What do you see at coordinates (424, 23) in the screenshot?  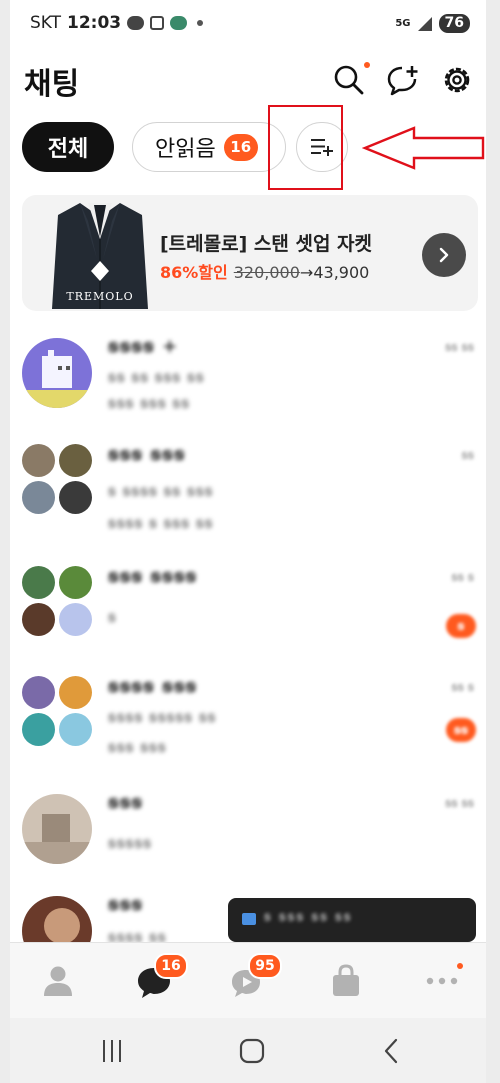 I see `signal-icon` at bounding box center [424, 23].